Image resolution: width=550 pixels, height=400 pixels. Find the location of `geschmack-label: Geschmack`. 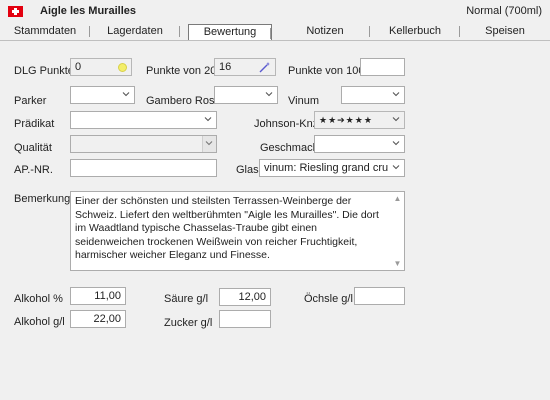

geschmack-label: Geschmack is located at coordinates (289, 148).